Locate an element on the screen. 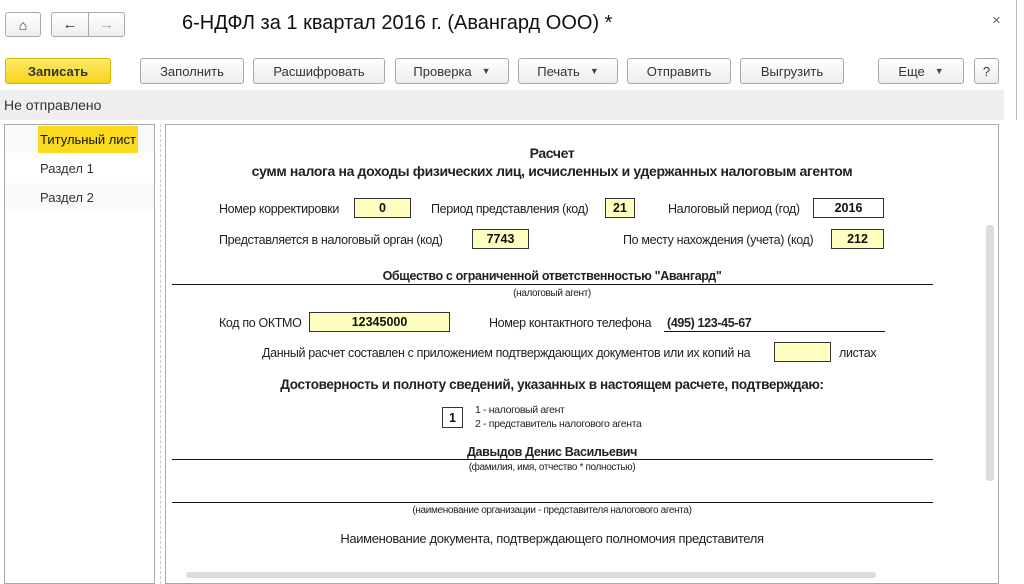 This screenshot has width=1024, height=584. correction-field: 0 is located at coordinates (382, 208).